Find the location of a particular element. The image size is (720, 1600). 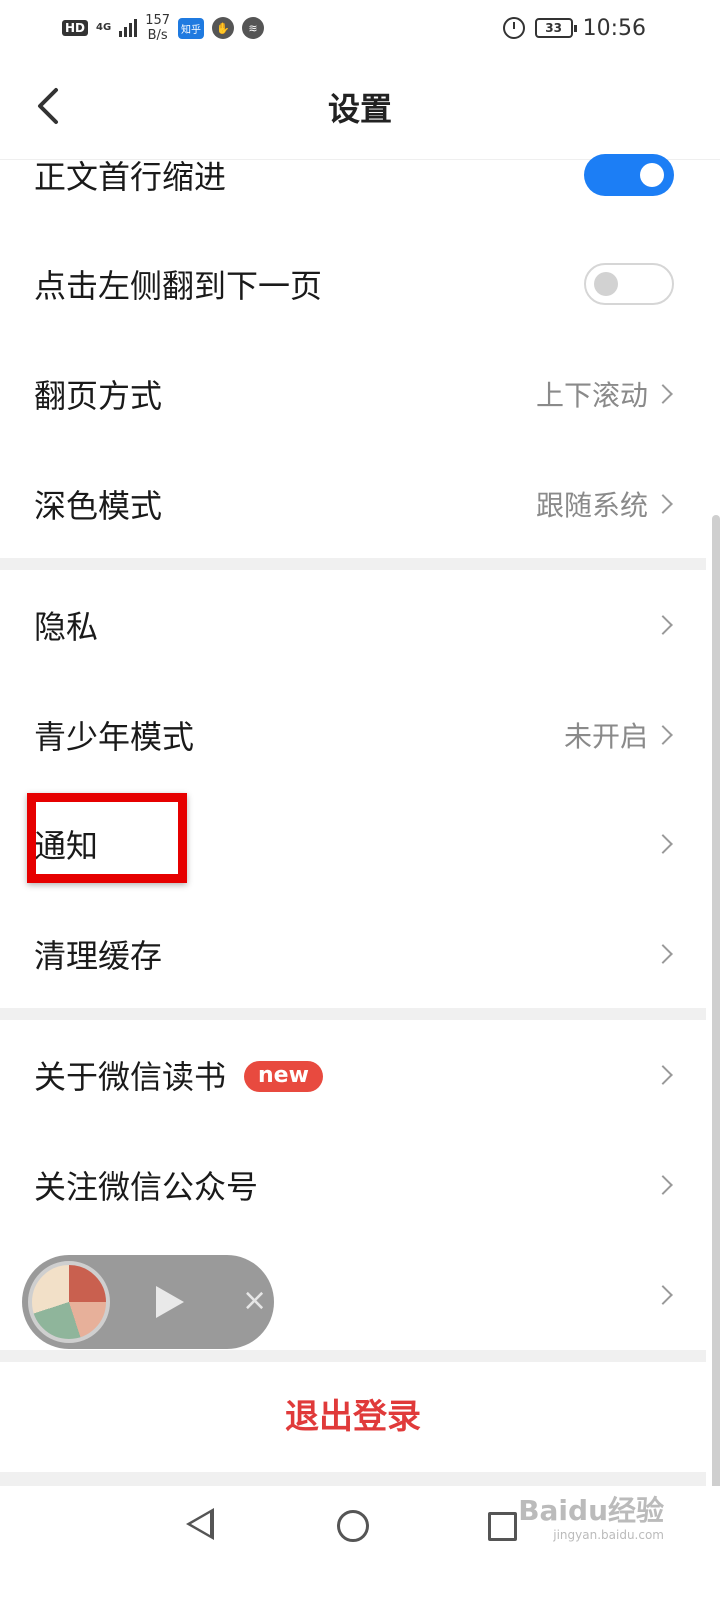

watermark: Baidu经验 jingyan.baidu.com is located at coordinates (591, 1518).